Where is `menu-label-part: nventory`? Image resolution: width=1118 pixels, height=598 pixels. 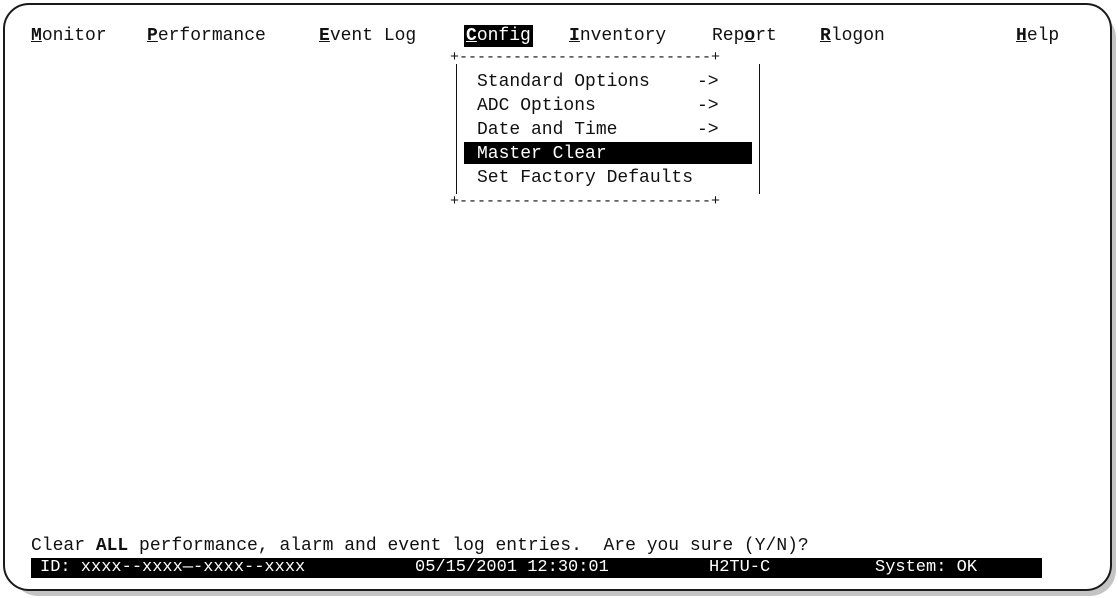
menu-label-part: nventory is located at coordinates (623, 36).